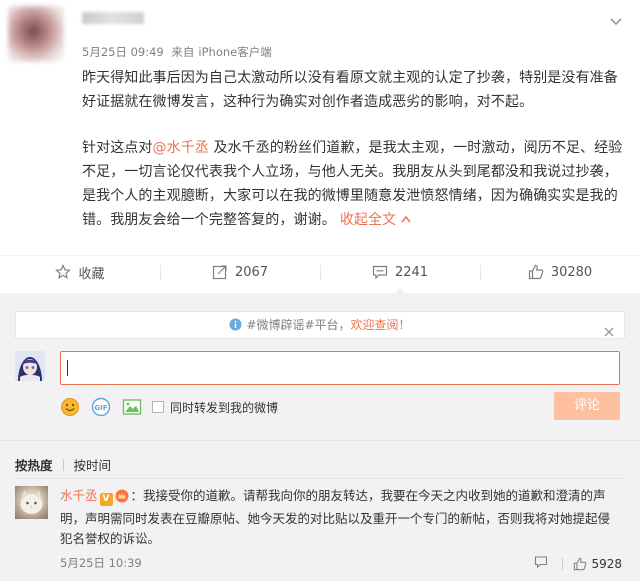 Image resolution: width=640 pixels, height=581 pixels. Describe the element at coordinates (606, 563) in the screenshot. I see `comment-like-count: 5928` at that location.